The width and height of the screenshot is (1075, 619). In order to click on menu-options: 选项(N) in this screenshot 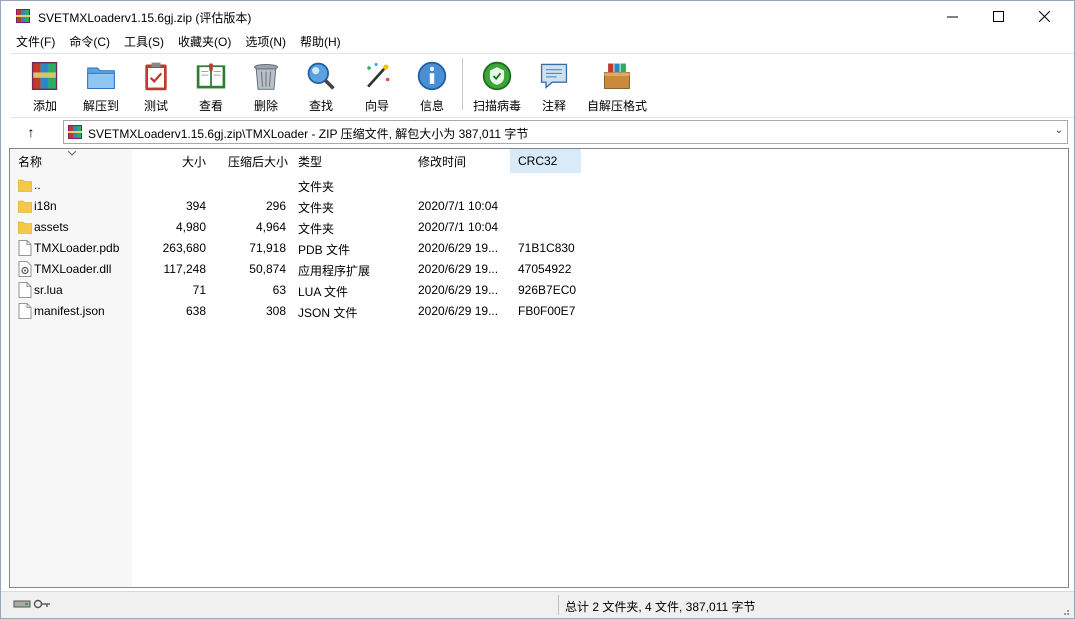, I will do `click(265, 41)`.